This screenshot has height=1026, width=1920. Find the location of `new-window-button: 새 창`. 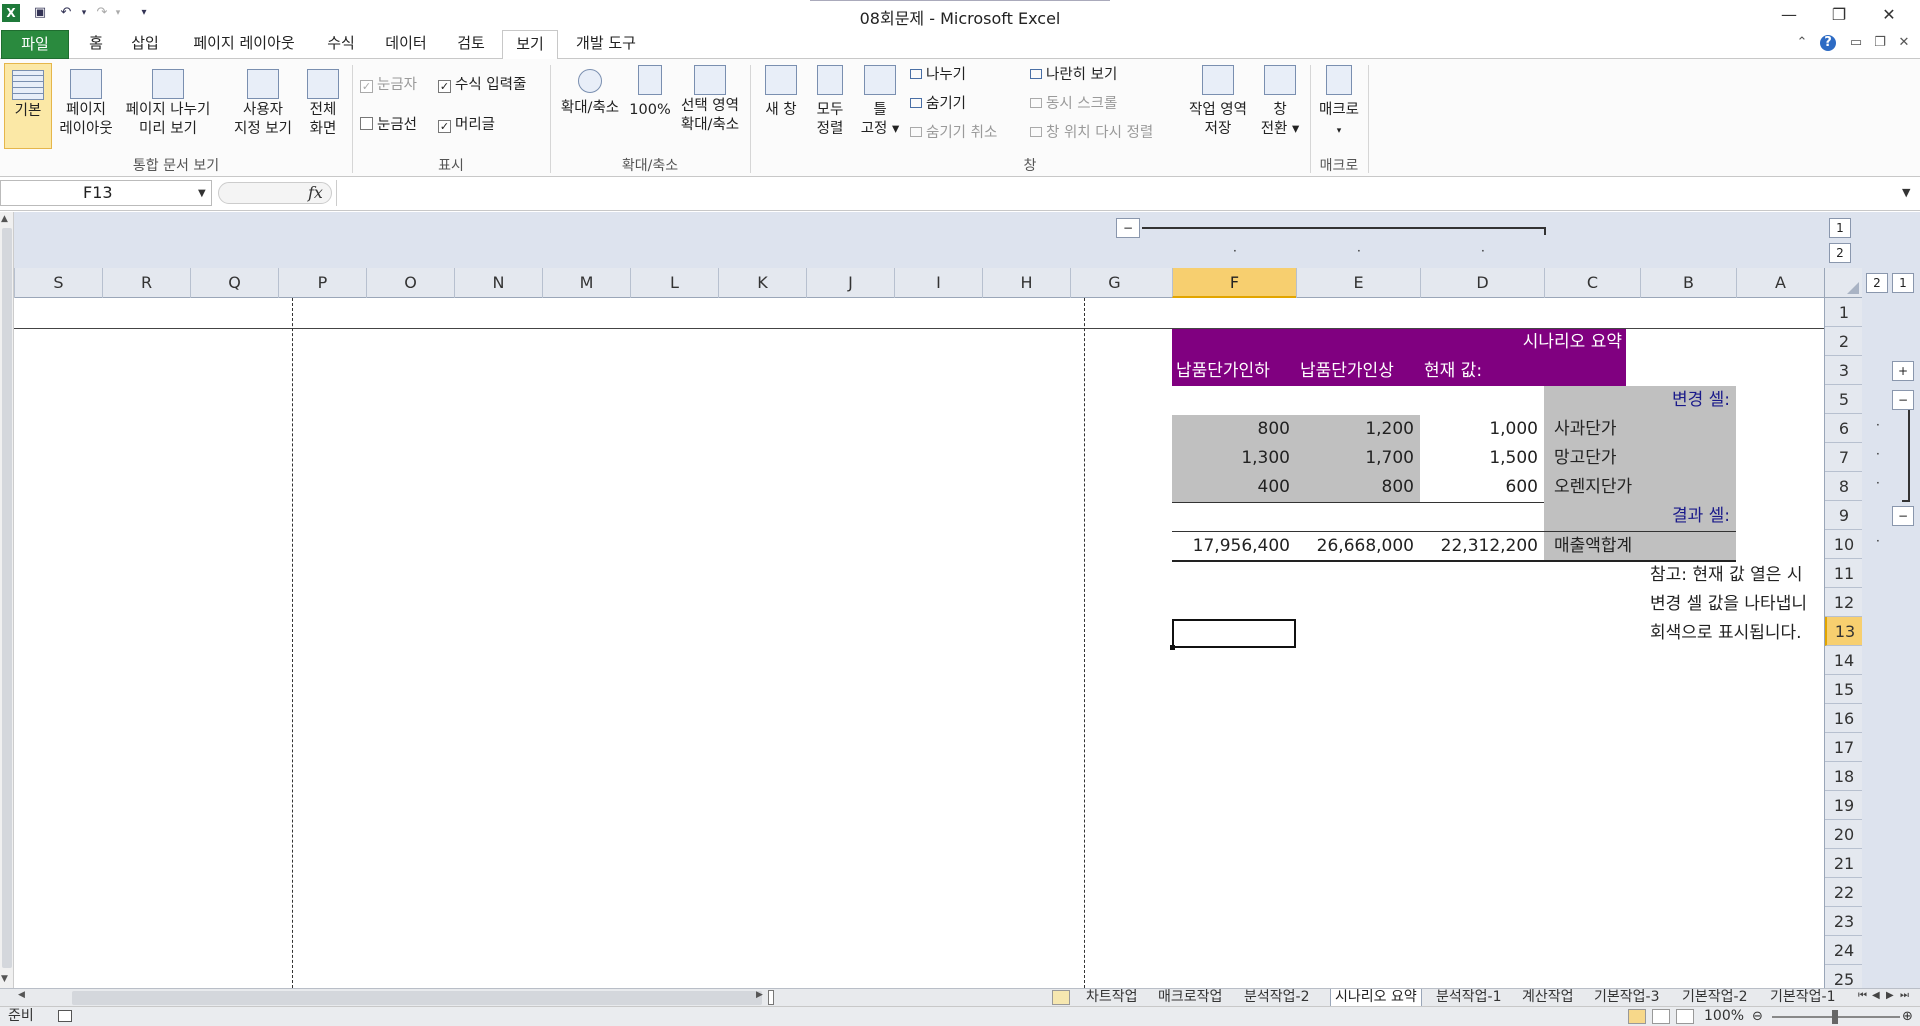

new-window-button: 새 창 is located at coordinates (781, 108).